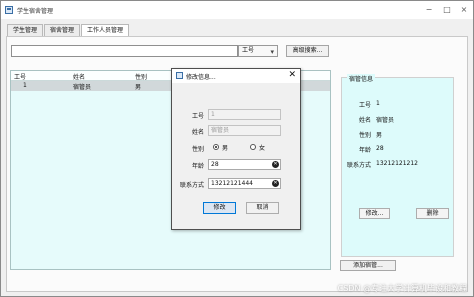  What do you see at coordinates (232, 183) in the screenshot?
I see `dialog-contact-value: 13212121444` at bounding box center [232, 183].